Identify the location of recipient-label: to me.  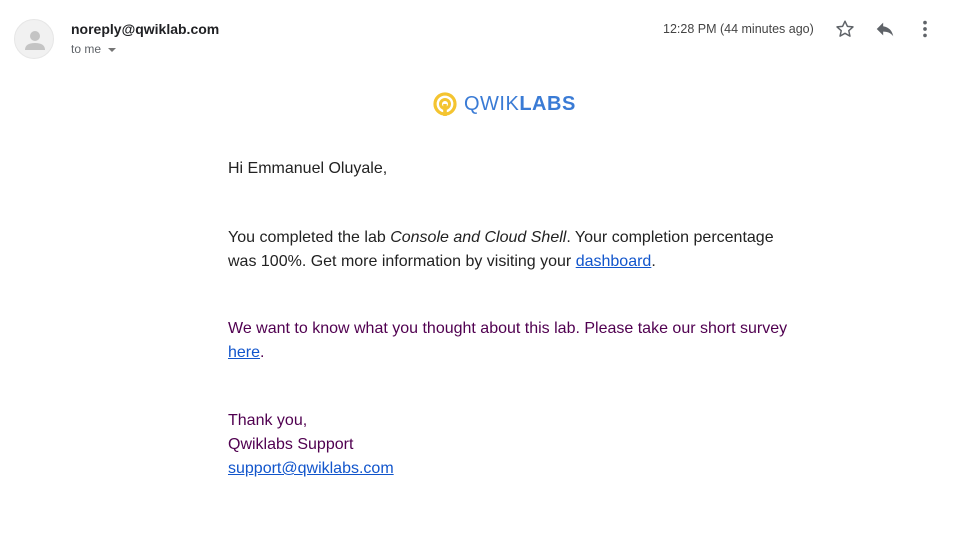
(86, 49).